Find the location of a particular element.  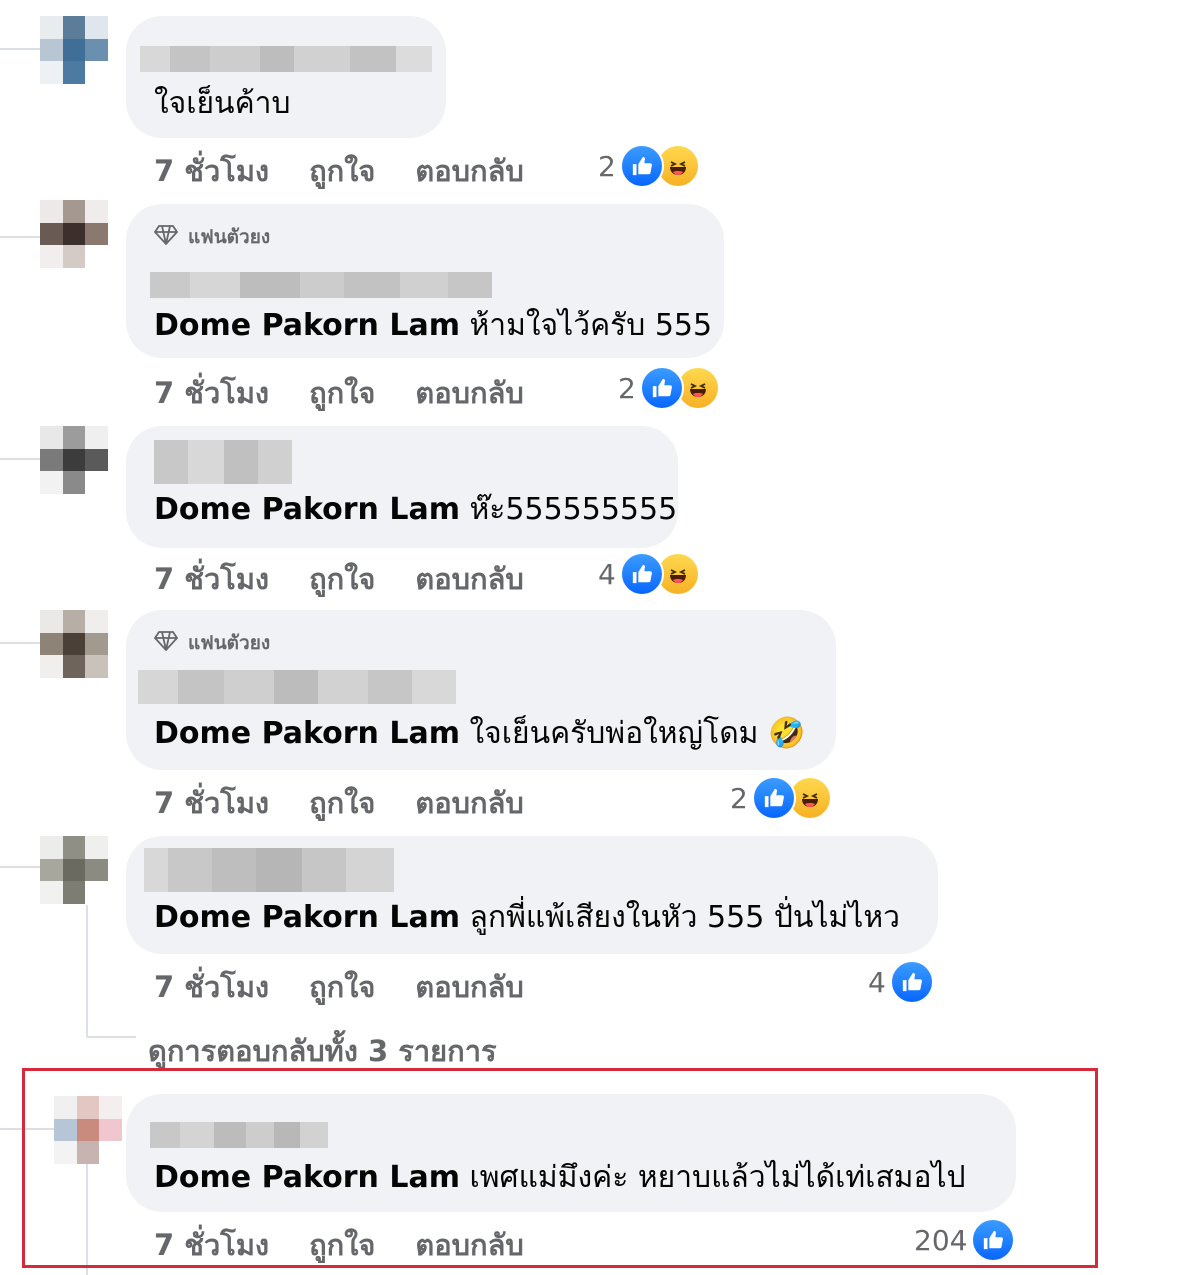

comment-text: Dome Pakorn Lam ใจเย็นครับพ่อใหญ่โดม 🤣 is located at coordinates (480, 733).